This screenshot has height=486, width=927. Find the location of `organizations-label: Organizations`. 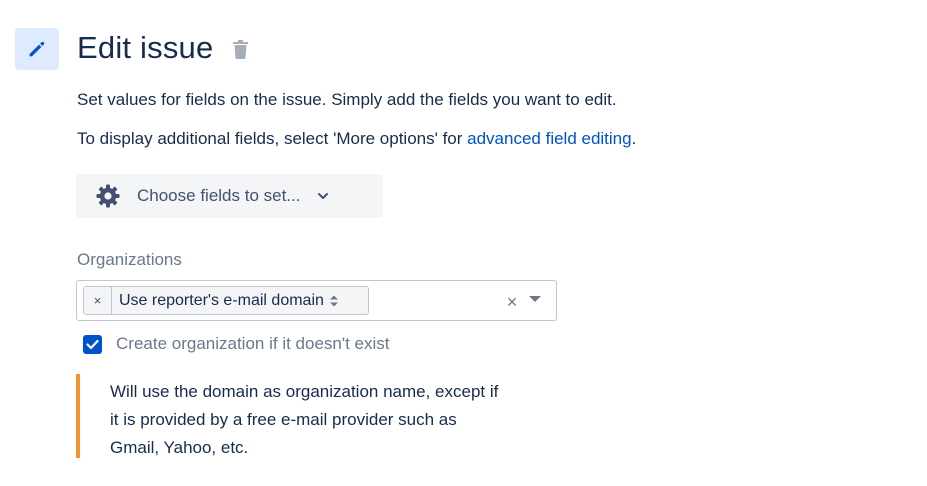

organizations-label: Organizations is located at coordinates (129, 259).